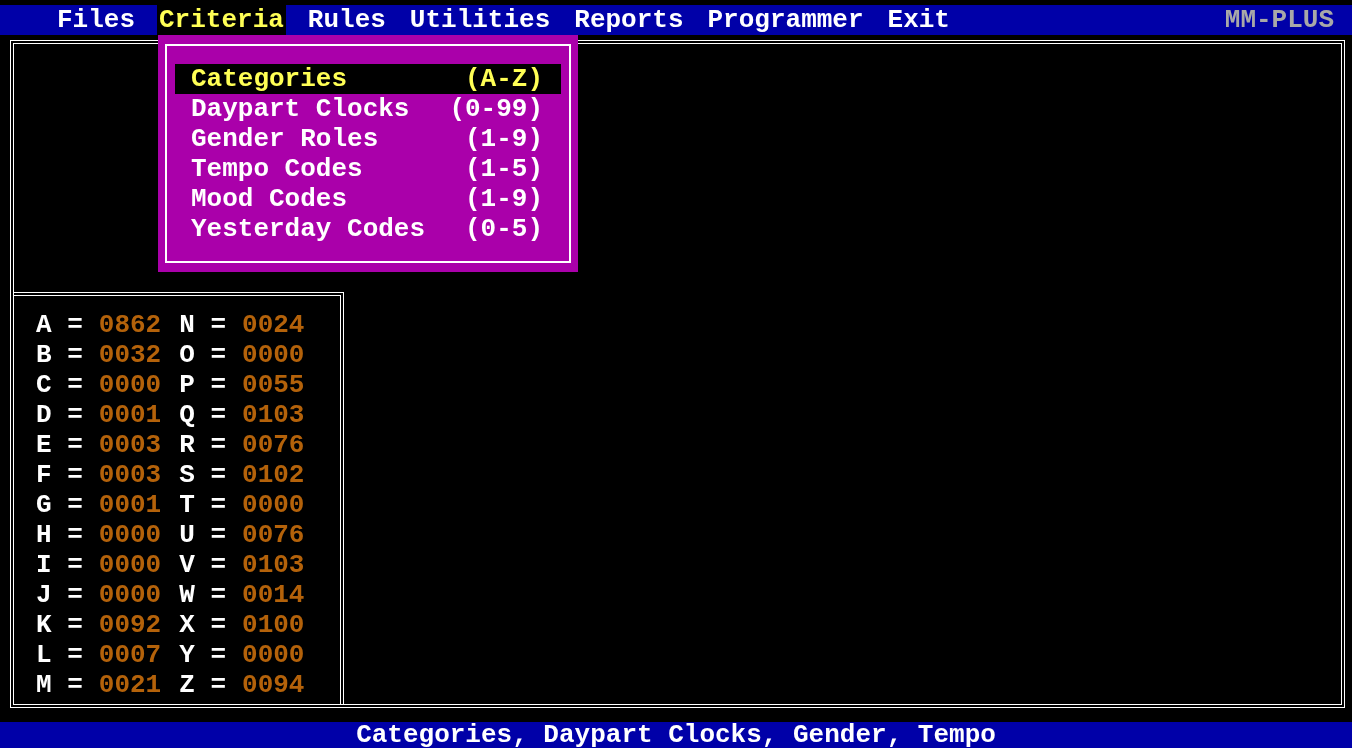 The image size is (1352, 748). I want to click on dropdown-menu-item: Tempo Codes (1-5), so click(368, 169).